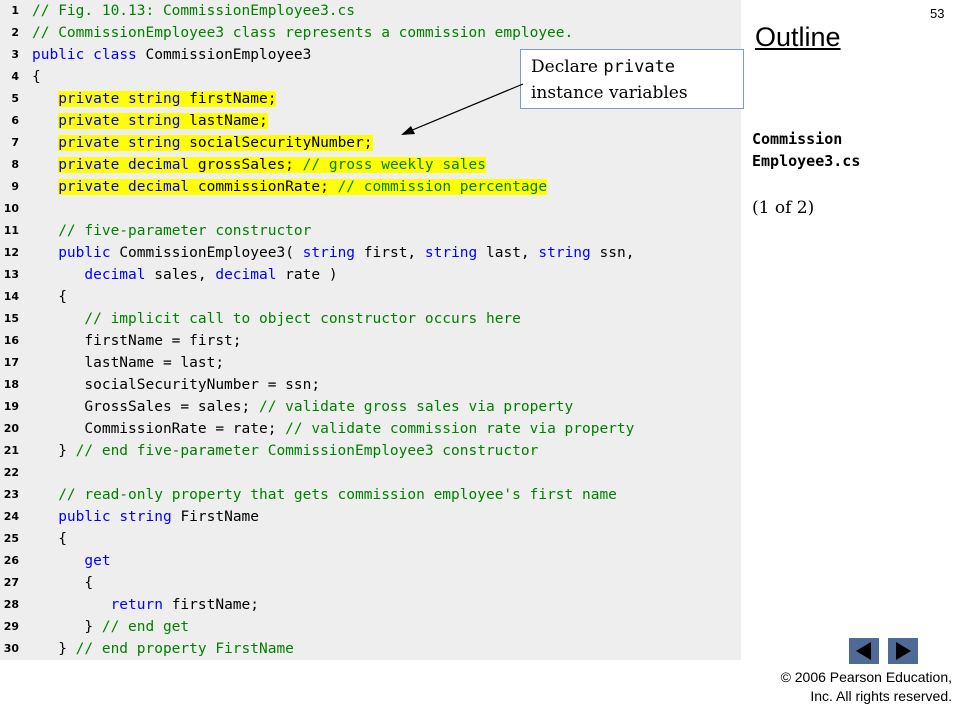 This screenshot has width=960, height=720. Describe the element at coordinates (806, 161) in the screenshot. I see `file-label-line2: Employee3.cs` at that location.